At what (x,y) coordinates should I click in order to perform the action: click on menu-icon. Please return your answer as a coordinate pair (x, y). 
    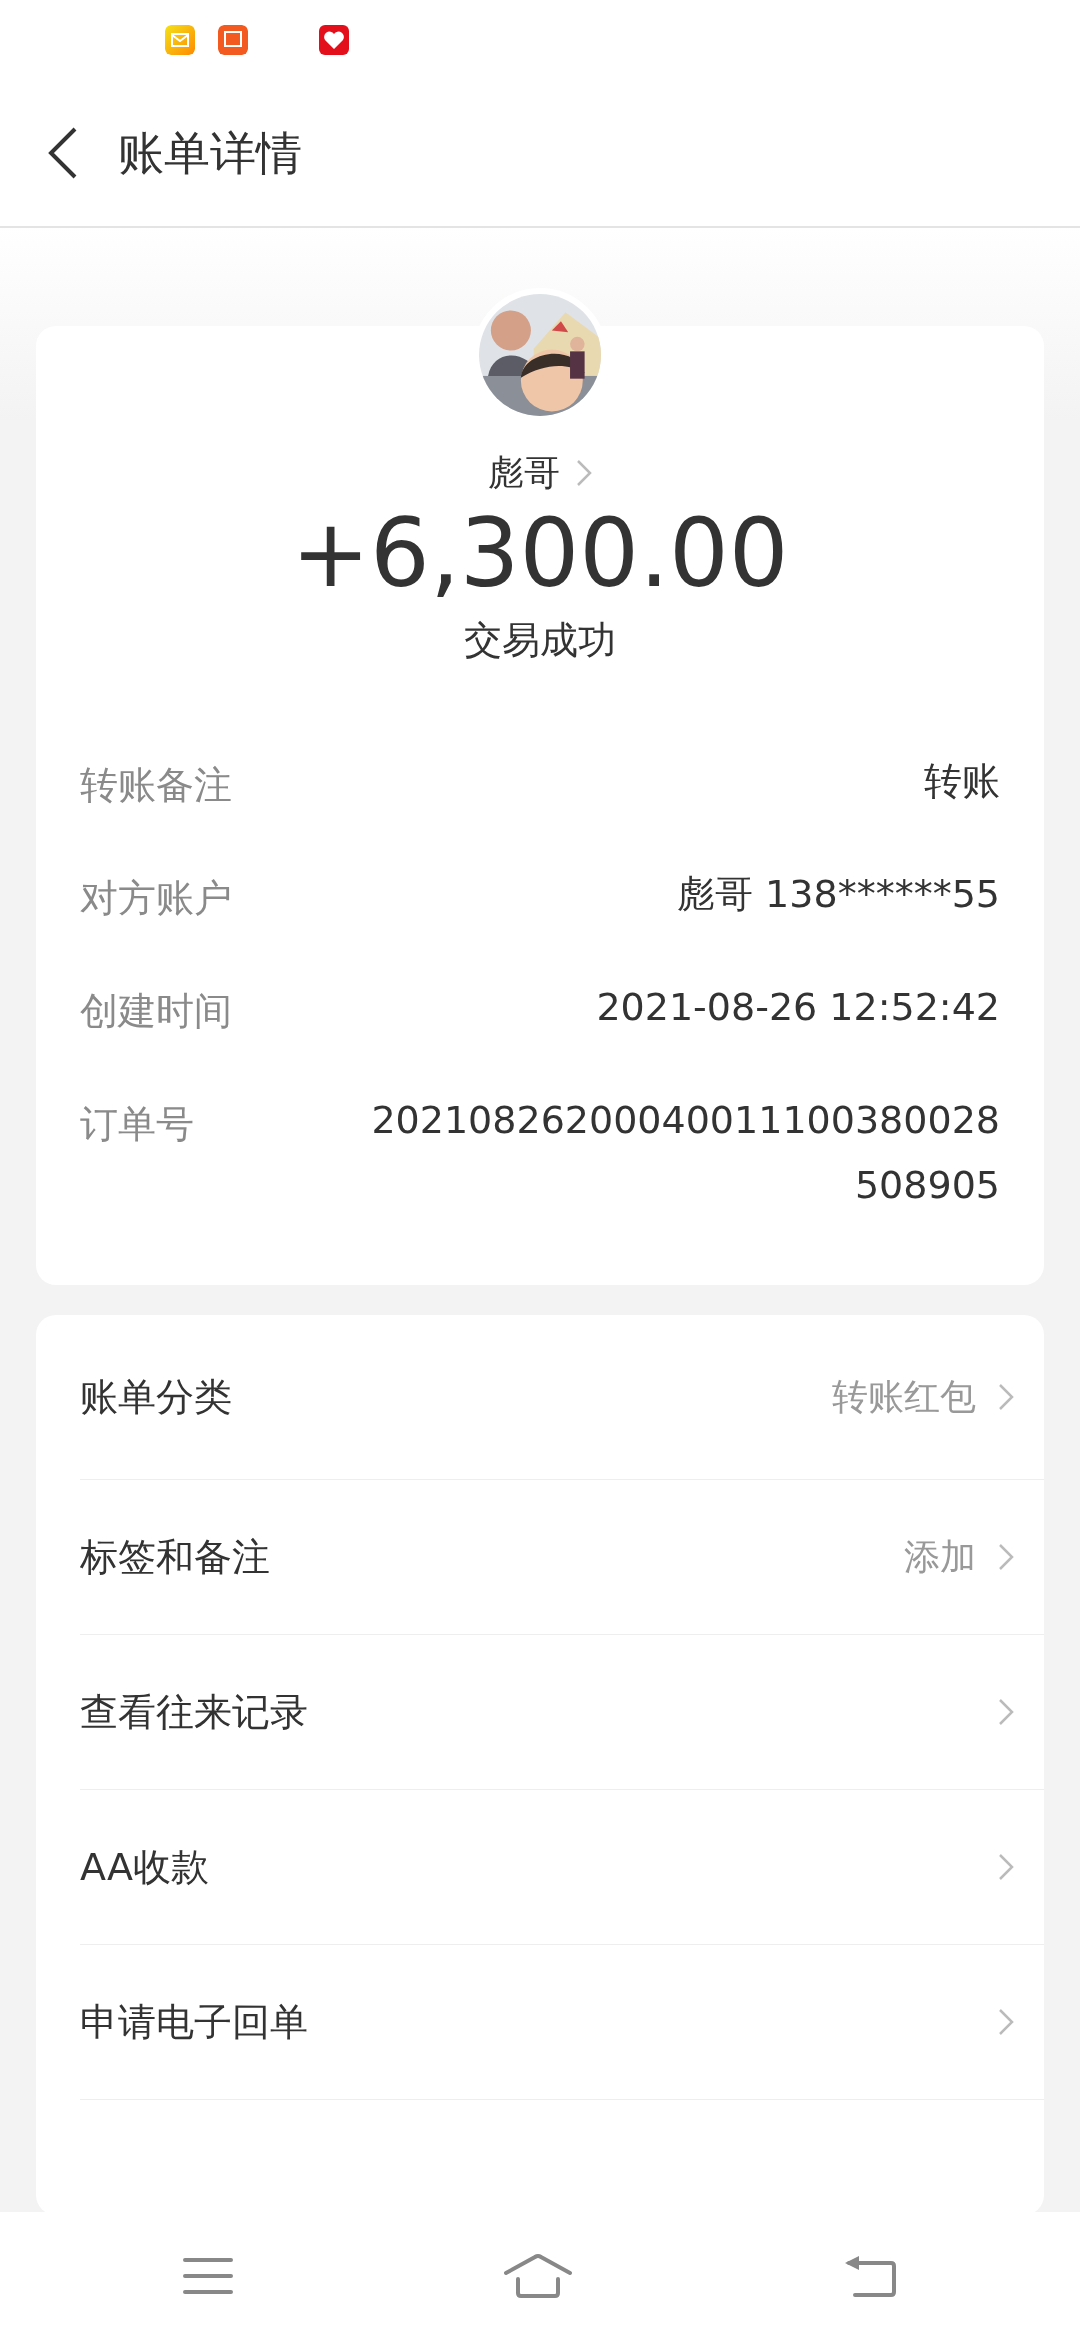
    Looking at the image, I should click on (208, 2276).